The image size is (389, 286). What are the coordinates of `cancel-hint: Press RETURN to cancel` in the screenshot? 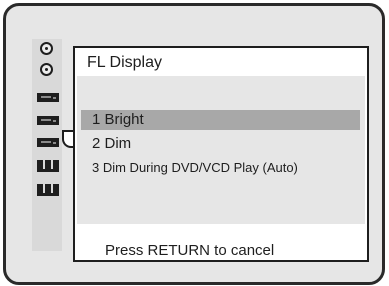 It's located at (190, 250).